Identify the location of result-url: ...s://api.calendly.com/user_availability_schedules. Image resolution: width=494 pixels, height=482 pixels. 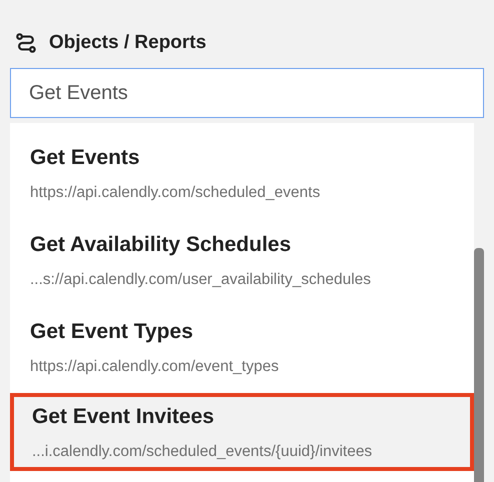
(201, 280).